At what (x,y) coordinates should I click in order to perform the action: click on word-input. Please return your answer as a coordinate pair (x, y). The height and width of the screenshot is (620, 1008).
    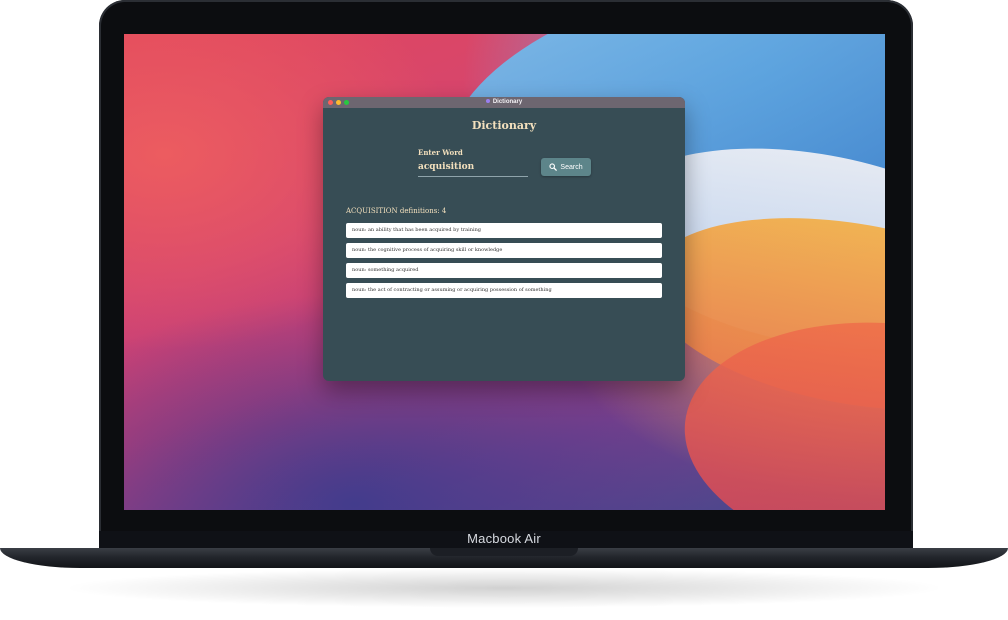
    Looking at the image, I should click on (473, 167).